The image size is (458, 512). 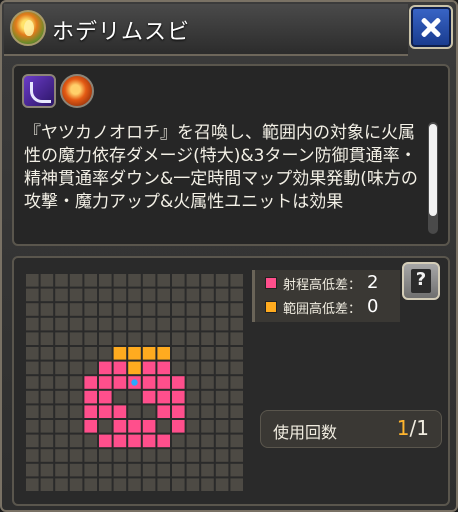 I want to click on question-icon: ?, so click(x=421, y=279).